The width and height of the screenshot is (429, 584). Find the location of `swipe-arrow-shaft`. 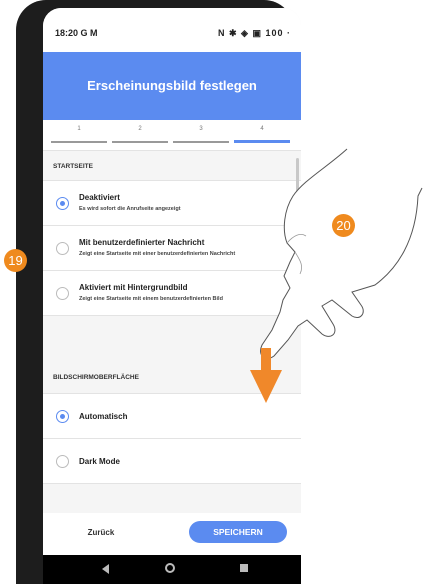

swipe-arrow-shaft is located at coordinates (266, 359).